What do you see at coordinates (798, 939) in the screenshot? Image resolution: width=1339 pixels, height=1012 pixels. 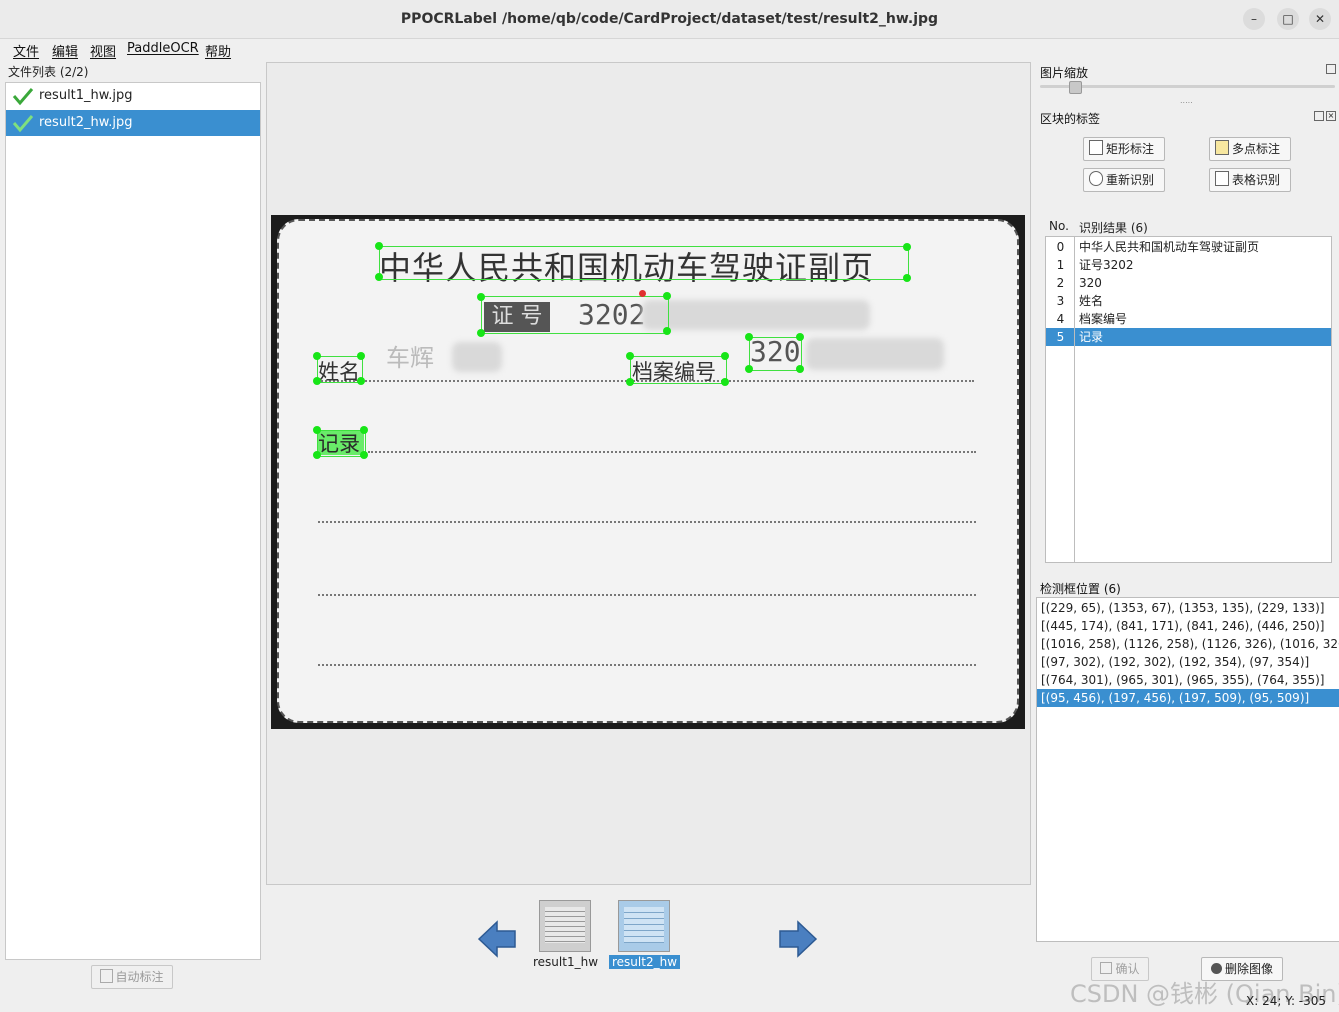 I see `next-image-icon` at bounding box center [798, 939].